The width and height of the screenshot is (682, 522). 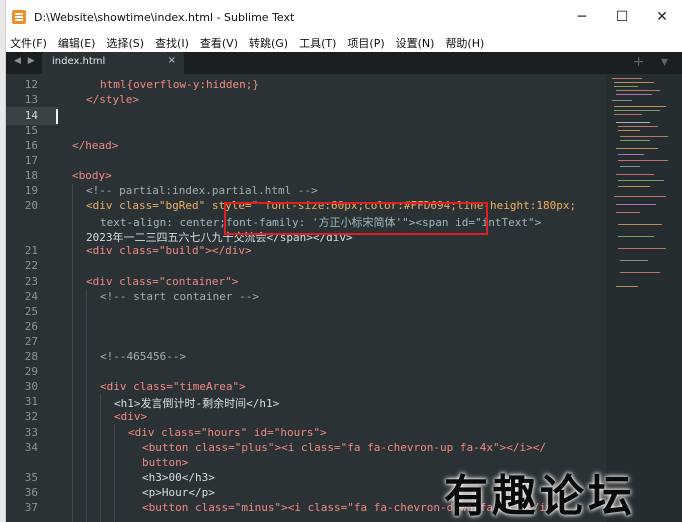 What do you see at coordinates (28, 43) in the screenshot?
I see `menu-file: 文件(F)` at bounding box center [28, 43].